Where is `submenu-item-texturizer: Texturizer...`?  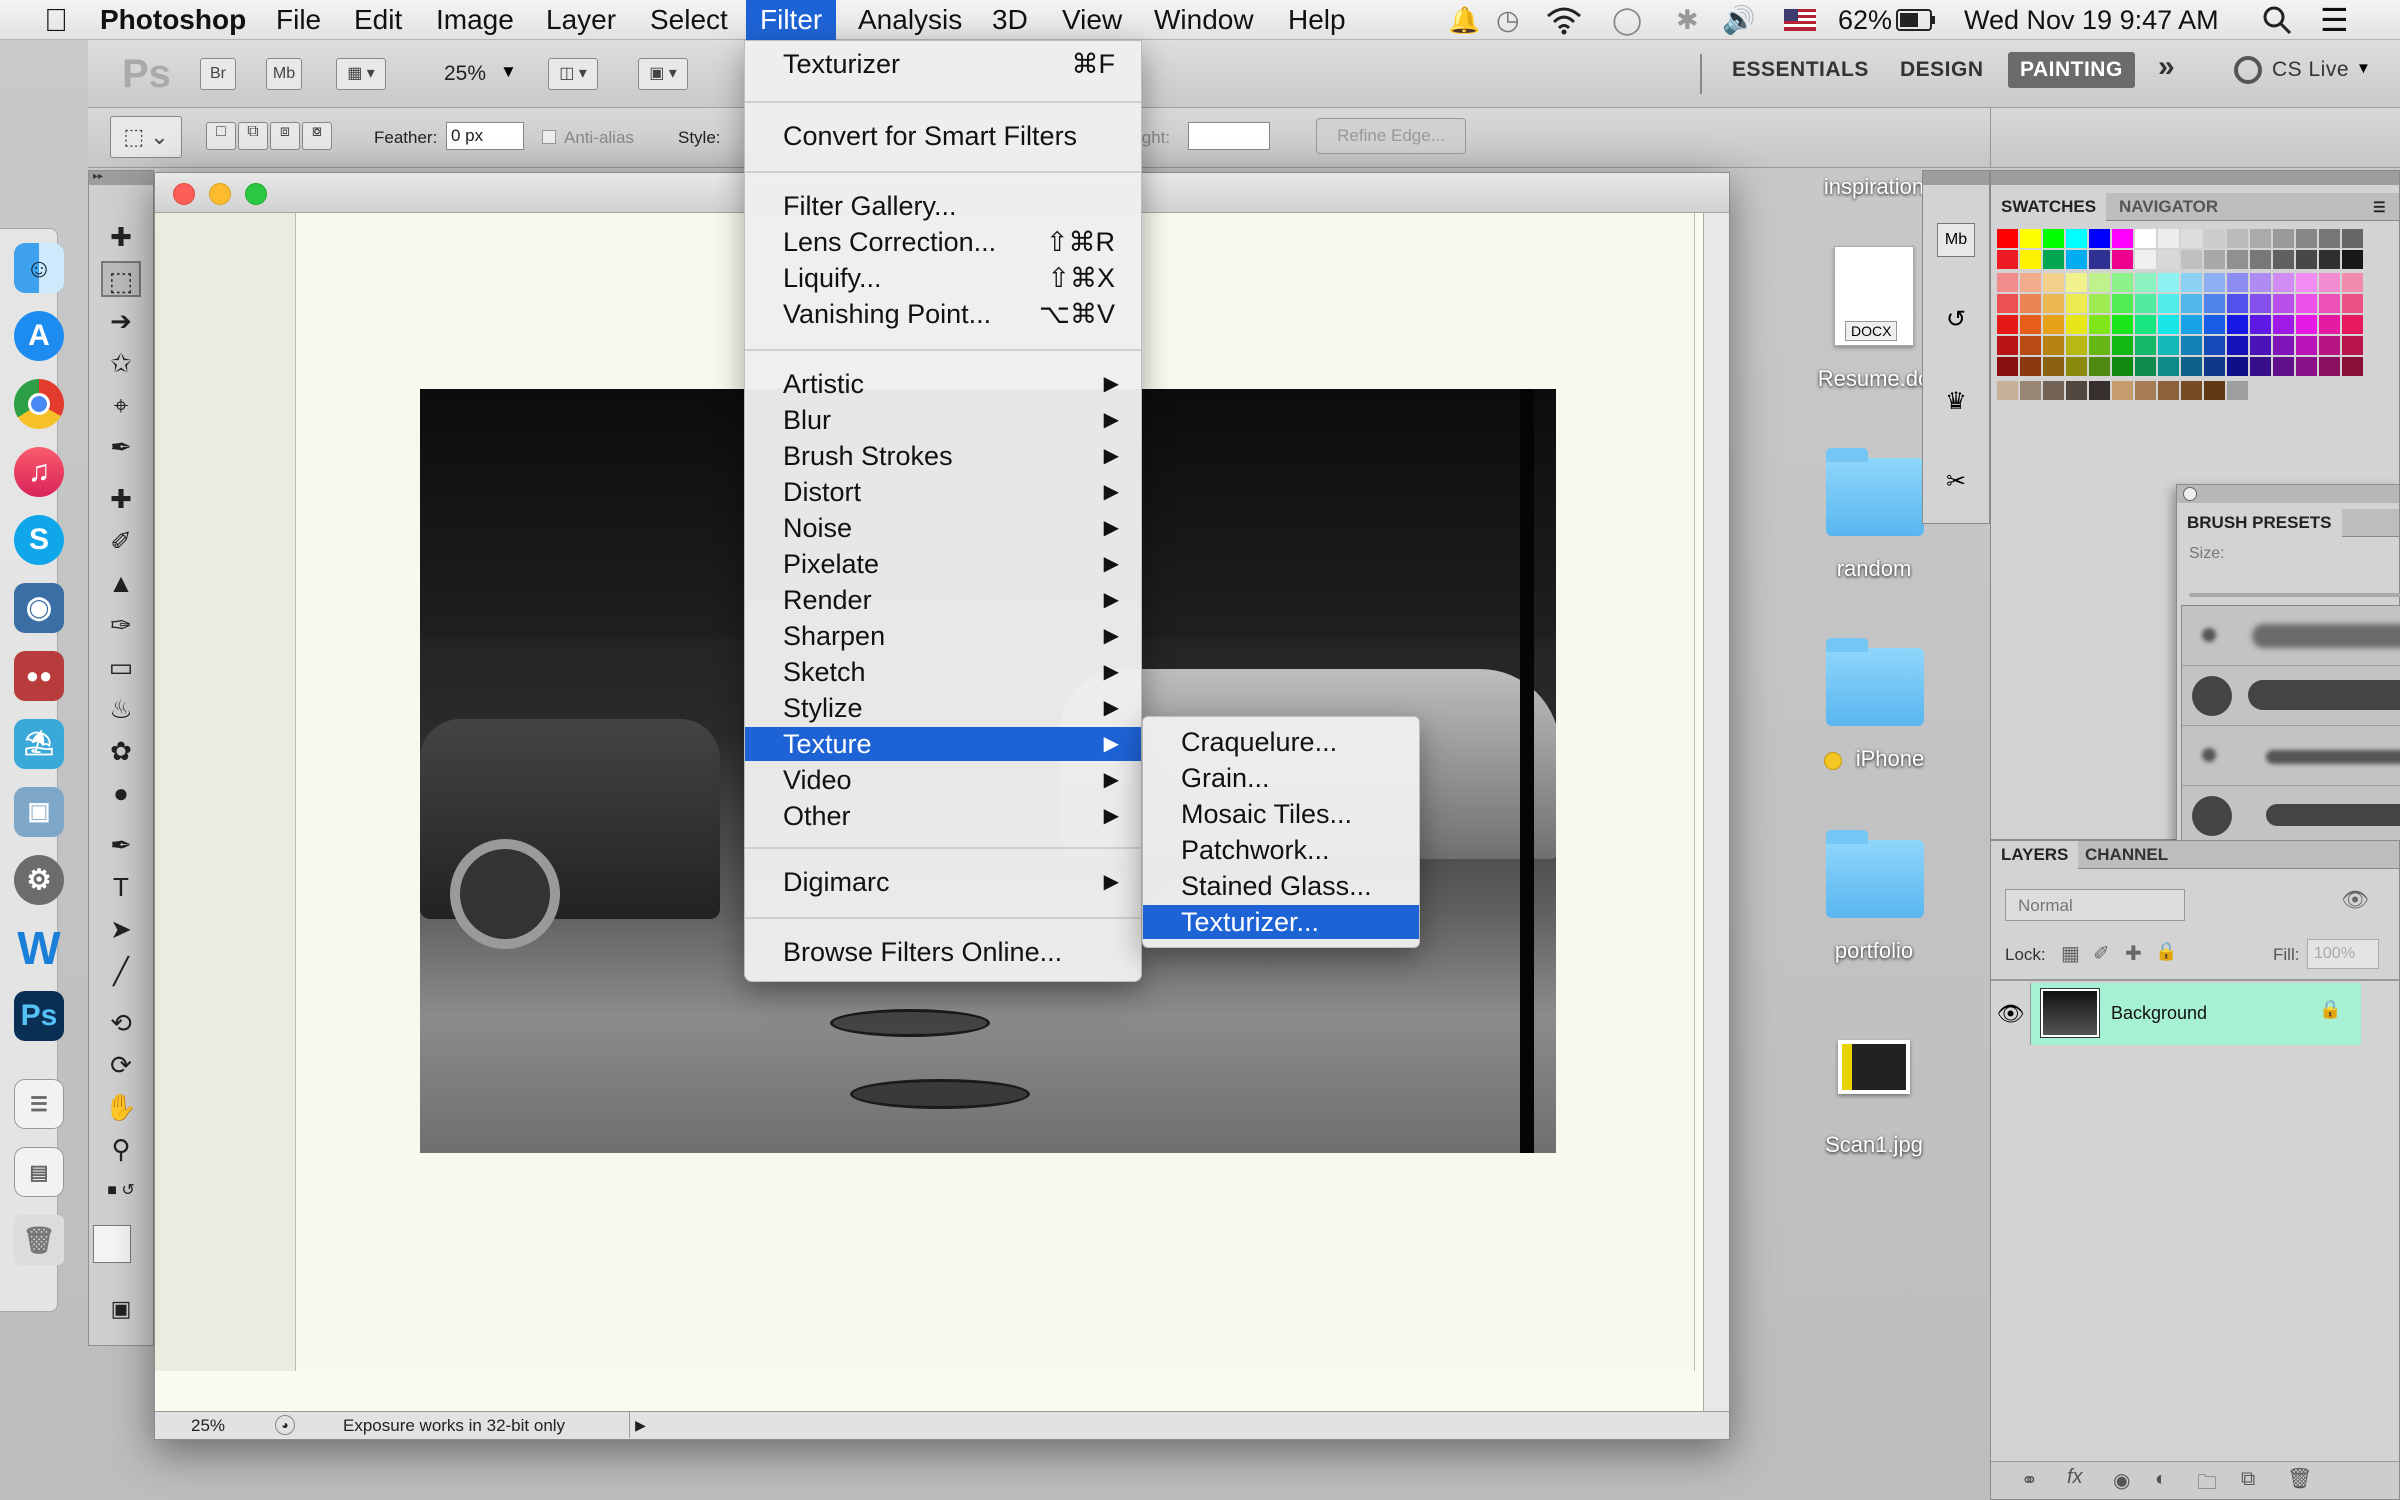 submenu-item-texturizer: Texturizer... is located at coordinates (1281, 922).